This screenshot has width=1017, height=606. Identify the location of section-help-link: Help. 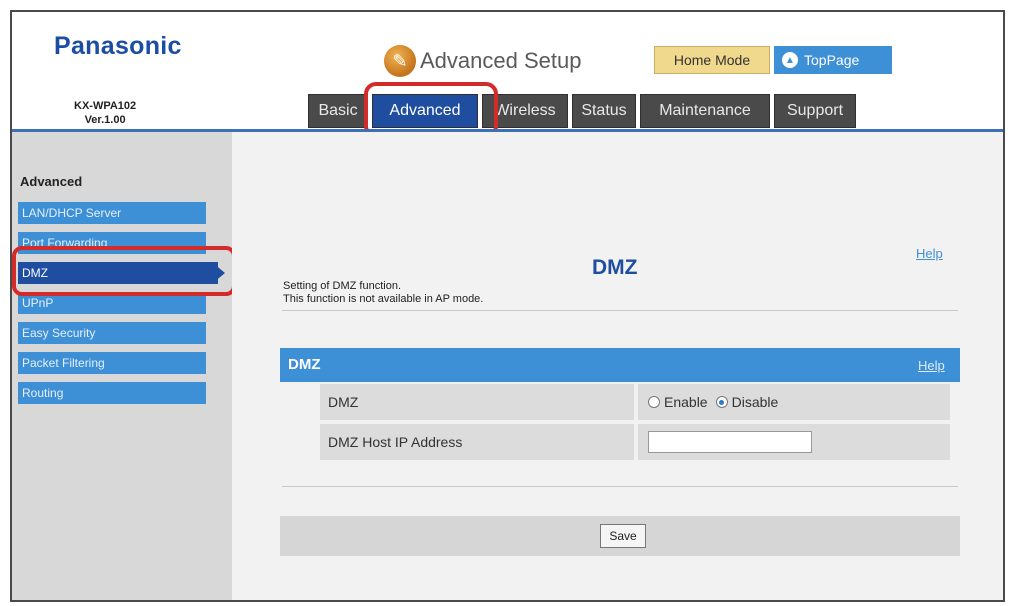
(931, 365).